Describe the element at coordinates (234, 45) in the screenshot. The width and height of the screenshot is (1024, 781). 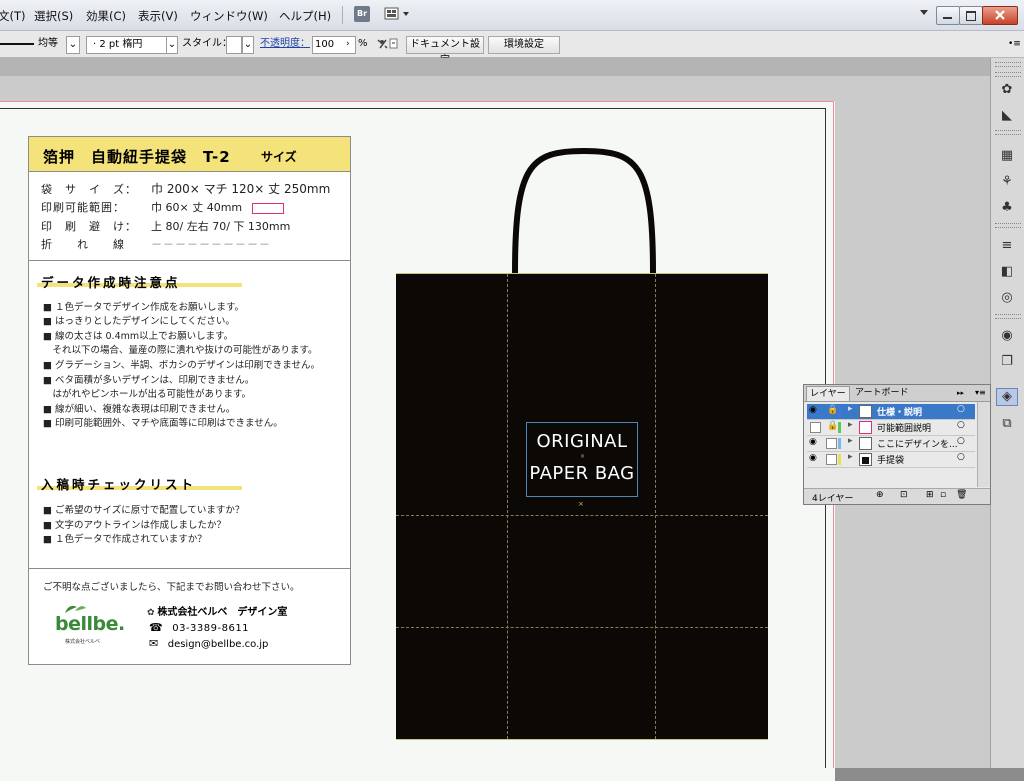
I see `style-swatch` at that location.